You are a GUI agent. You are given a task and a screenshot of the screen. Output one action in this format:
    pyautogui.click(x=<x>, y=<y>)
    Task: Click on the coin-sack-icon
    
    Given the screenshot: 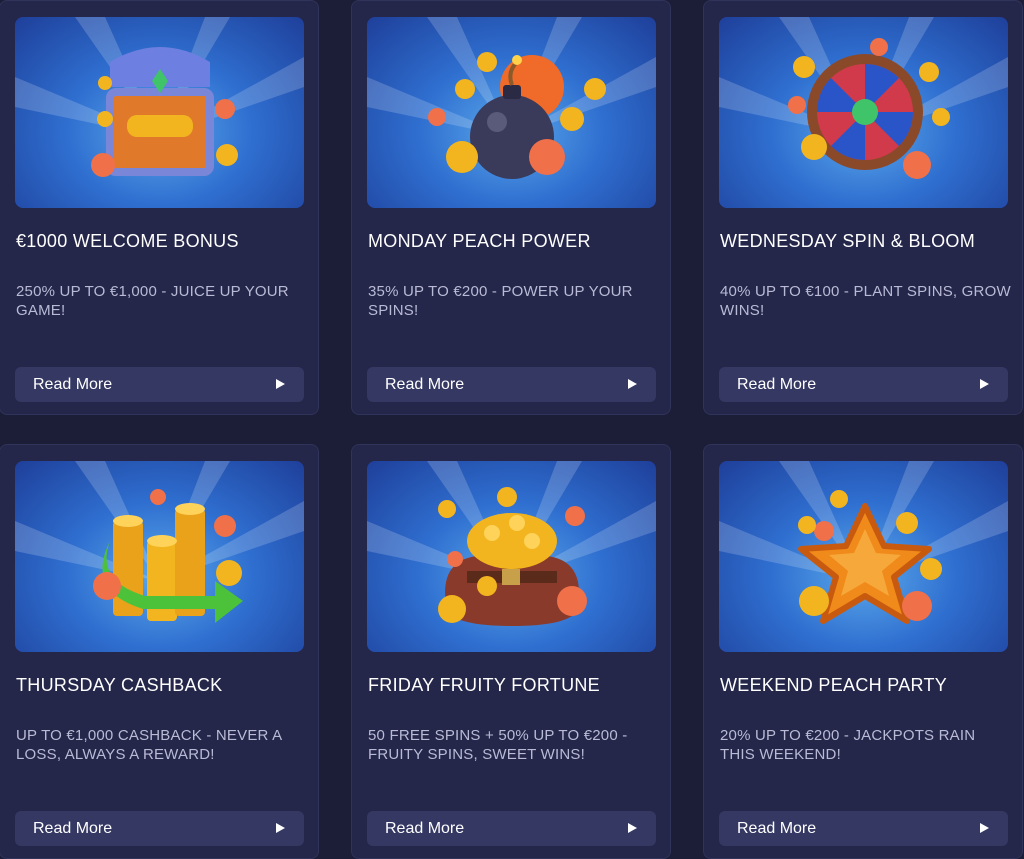 What is the action you would take?
    pyautogui.click(x=511, y=543)
    